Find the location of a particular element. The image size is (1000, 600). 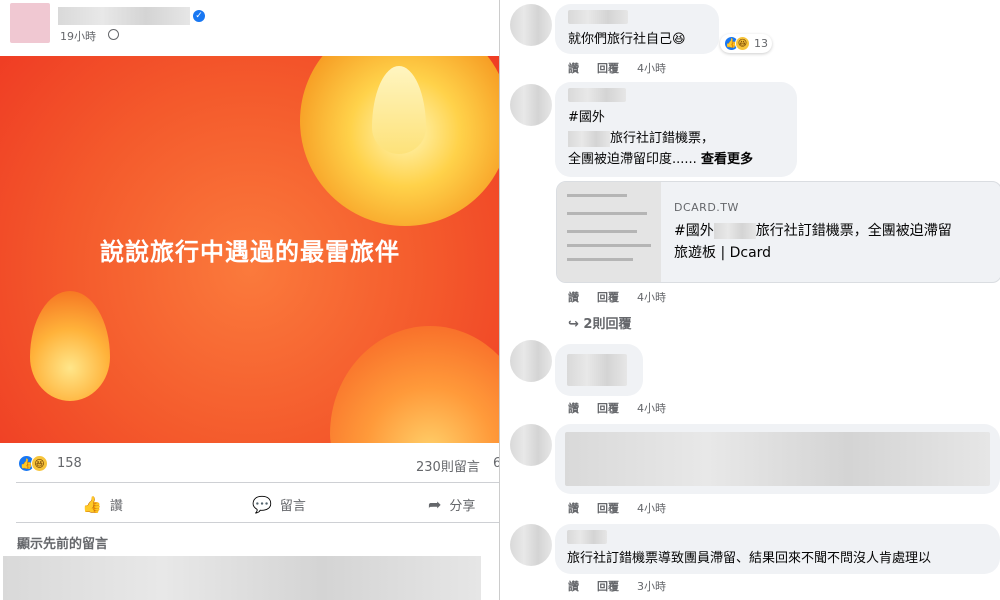

link-title-text: 旅行社訂錯機票，全團被迫滯留 is located at coordinates (853, 231).